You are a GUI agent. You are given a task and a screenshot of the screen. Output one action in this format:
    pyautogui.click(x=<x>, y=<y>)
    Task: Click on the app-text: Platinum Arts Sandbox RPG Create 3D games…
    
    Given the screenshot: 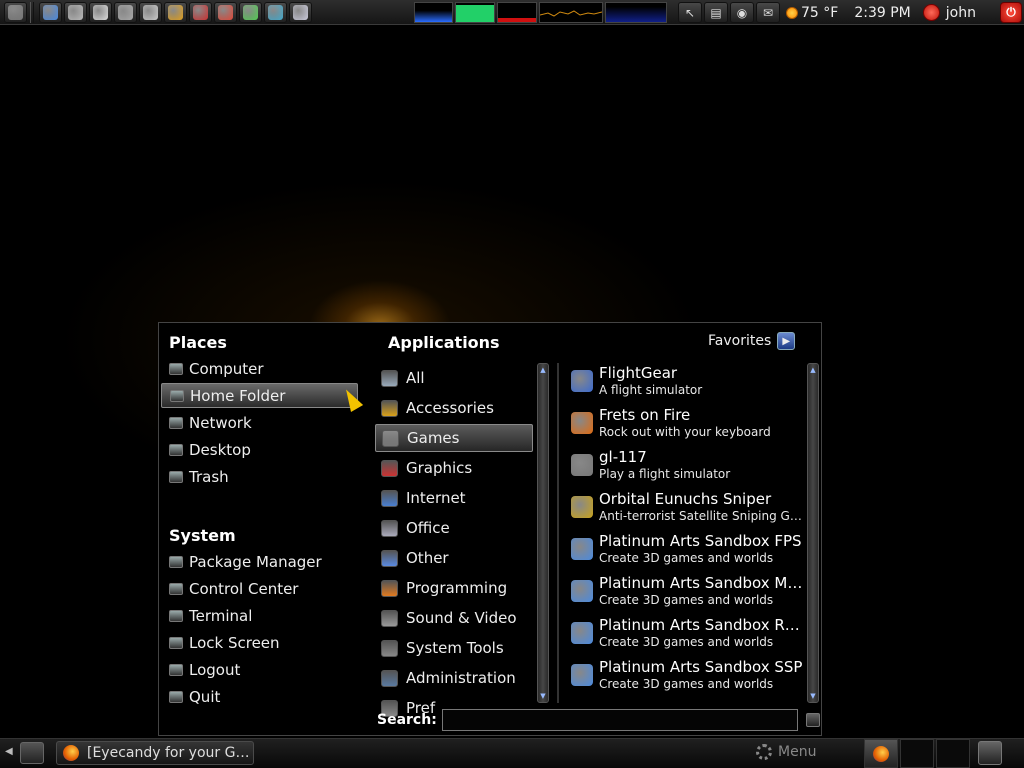 What is the action you would take?
    pyautogui.click(x=701, y=633)
    